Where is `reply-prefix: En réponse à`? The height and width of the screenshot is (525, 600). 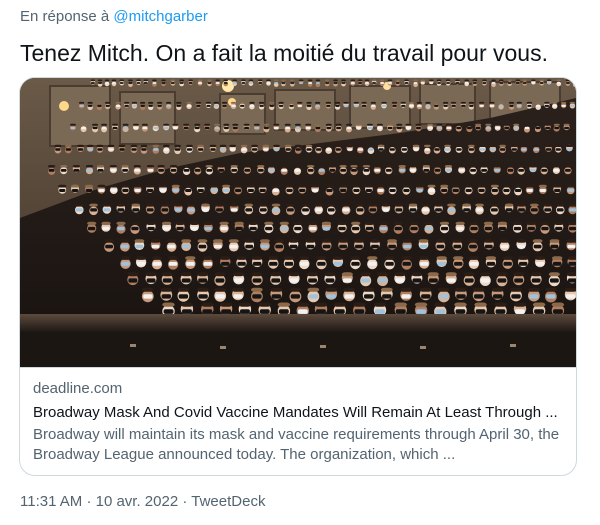 reply-prefix: En réponse à is located at coordinates (65, 16).